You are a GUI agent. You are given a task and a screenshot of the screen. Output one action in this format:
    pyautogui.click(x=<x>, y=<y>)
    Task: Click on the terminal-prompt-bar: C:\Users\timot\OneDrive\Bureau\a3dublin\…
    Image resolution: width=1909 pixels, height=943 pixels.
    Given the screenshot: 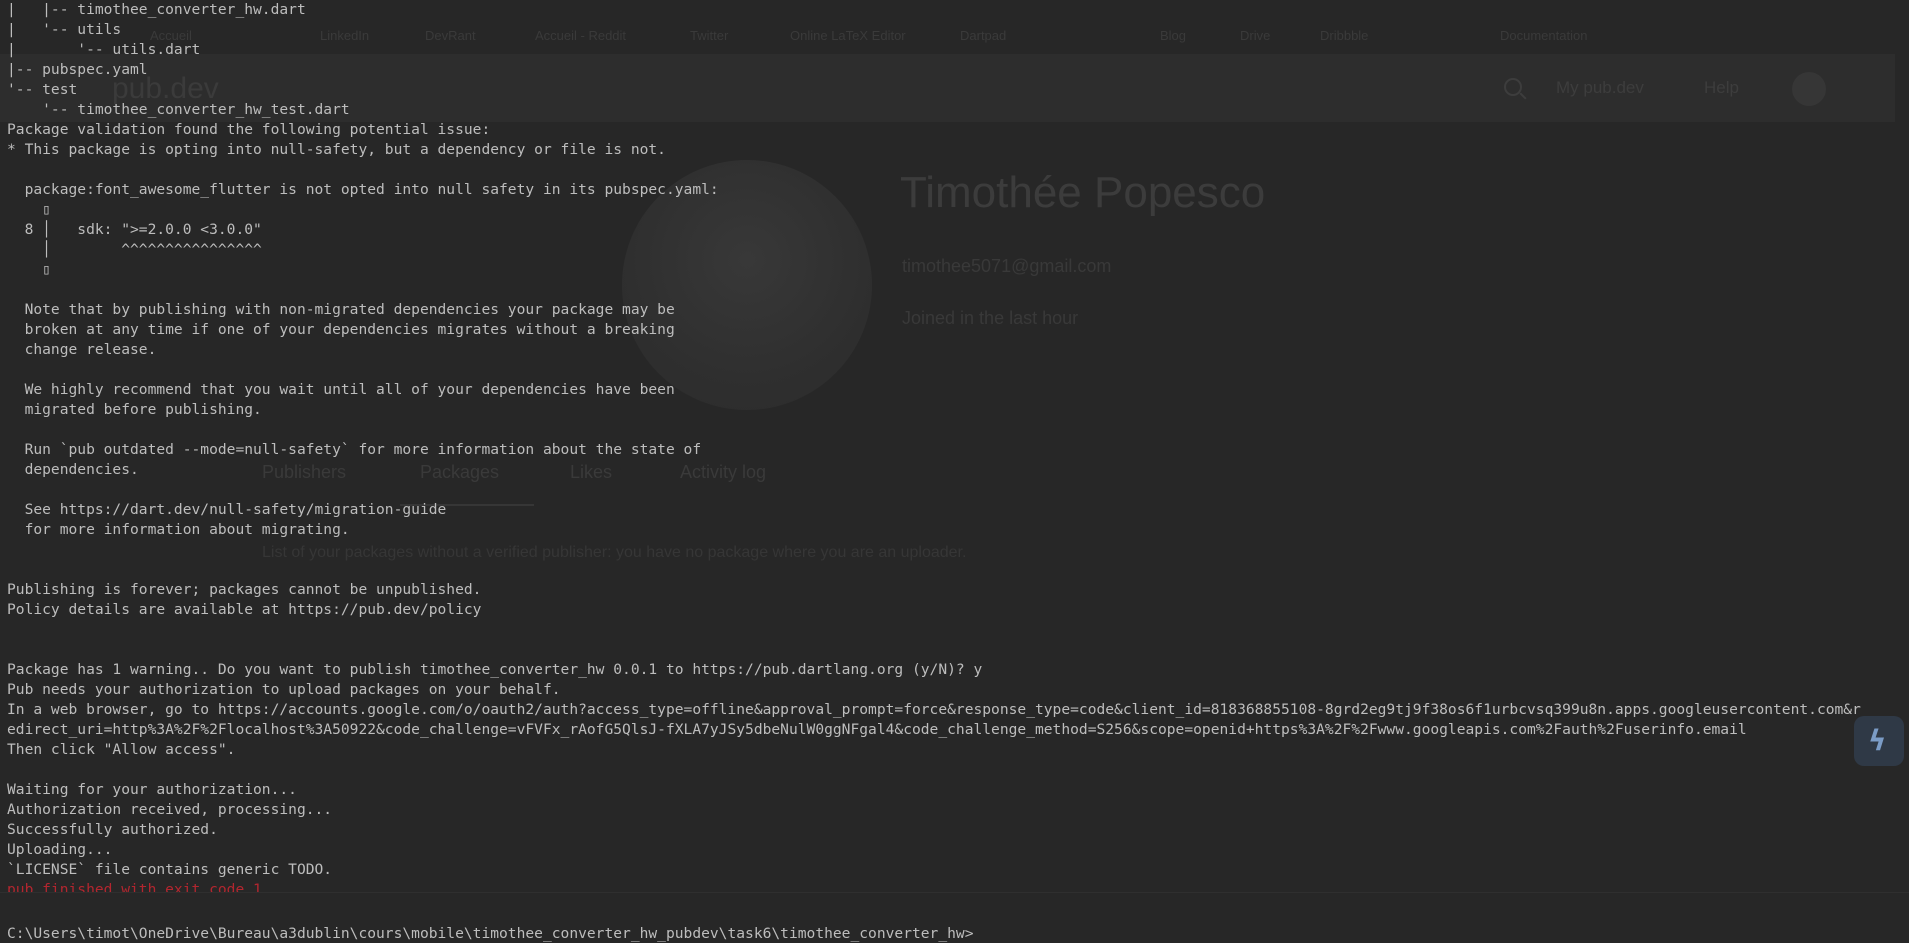 What is the action you would take?
    pyautogui.click(x=954, y=917)
    